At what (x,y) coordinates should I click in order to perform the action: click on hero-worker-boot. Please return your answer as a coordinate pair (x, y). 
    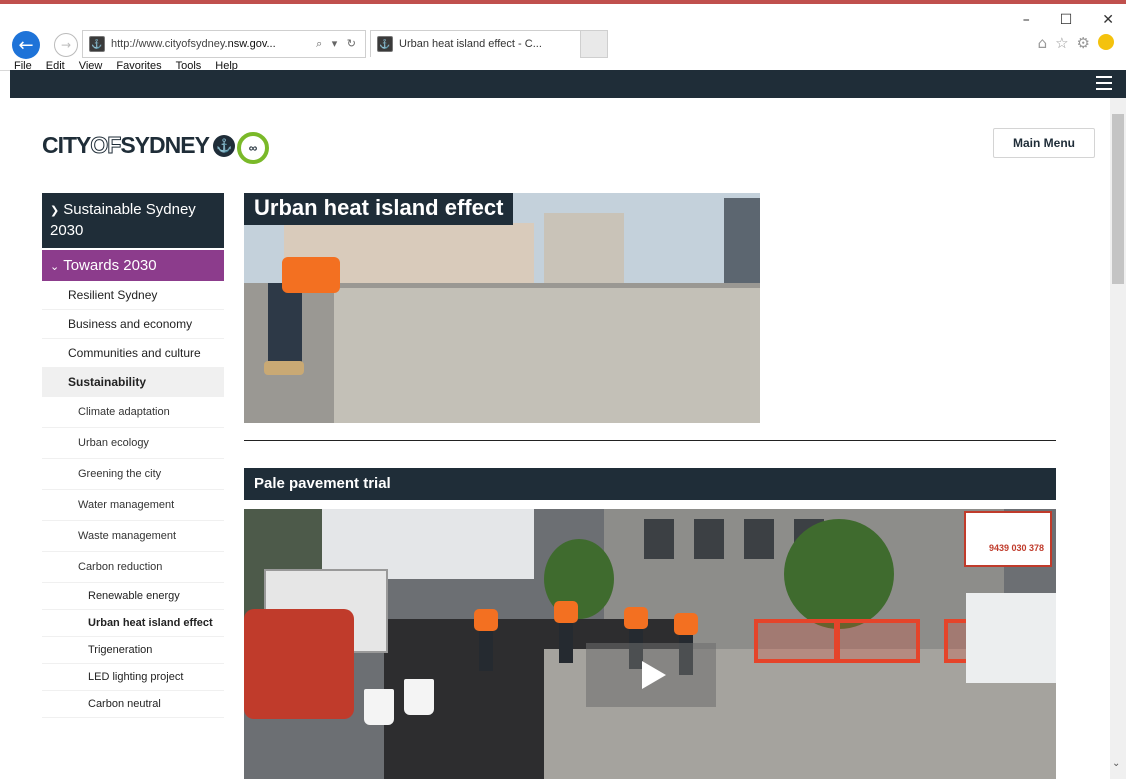
    Looking at the image, I should click on (284, 368).